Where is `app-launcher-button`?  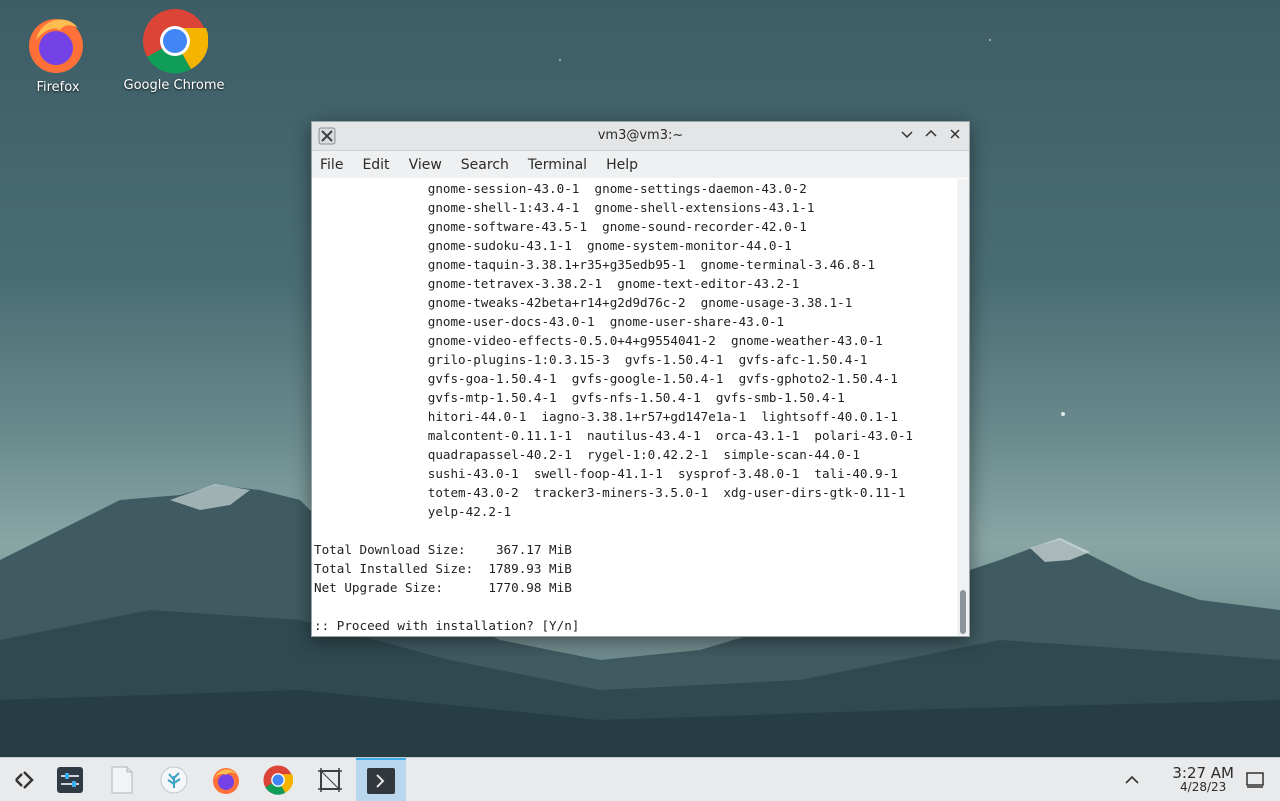
app-launcher-button is located at coordinates (25, 779).